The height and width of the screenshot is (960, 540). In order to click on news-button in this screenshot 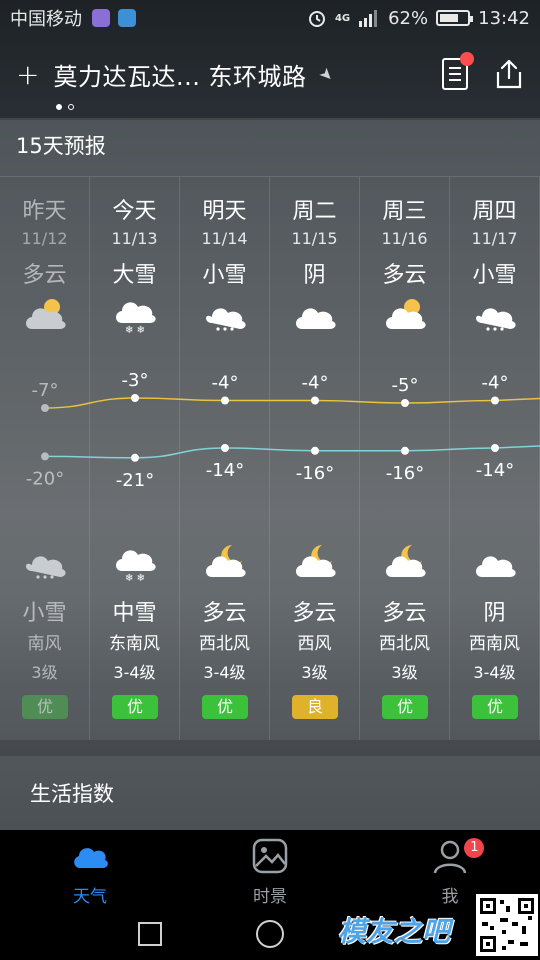, I will do `click(458, 71)`.